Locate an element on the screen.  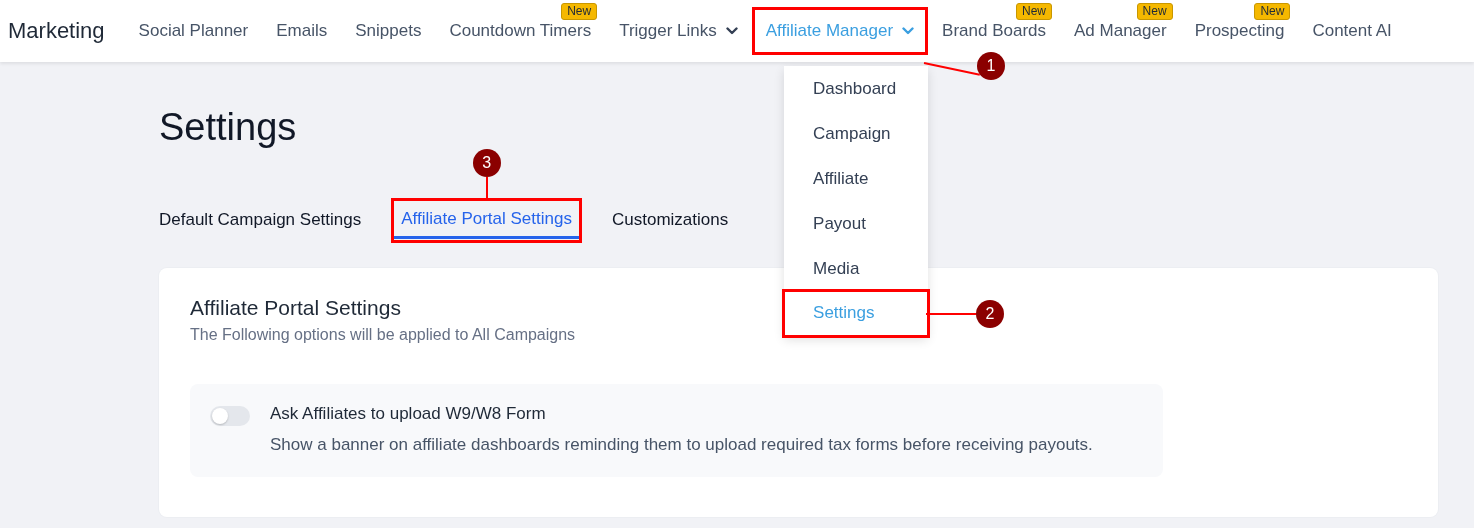
nav-item: Trigger Links is located at coordinates (678, 31).